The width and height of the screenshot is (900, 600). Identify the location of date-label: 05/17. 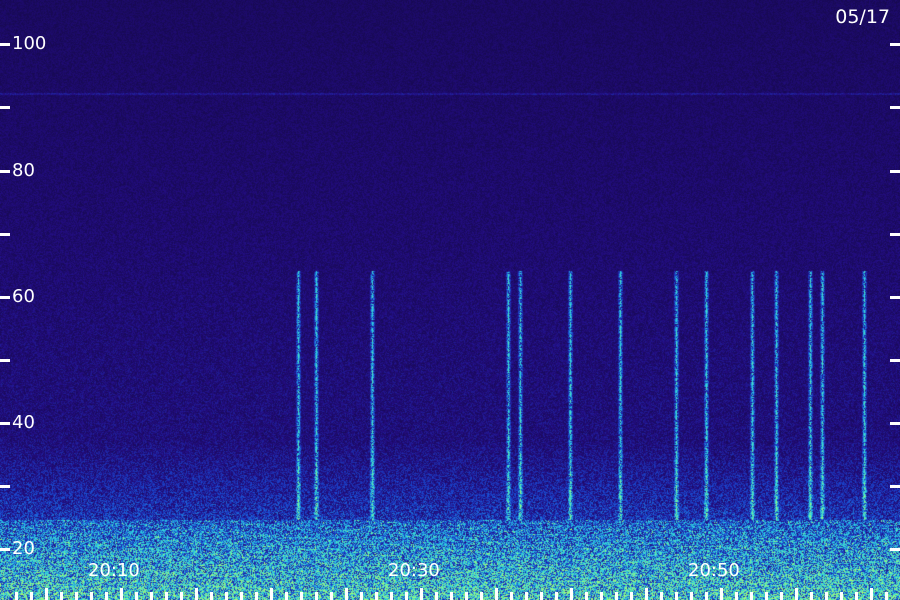
(862, 17).